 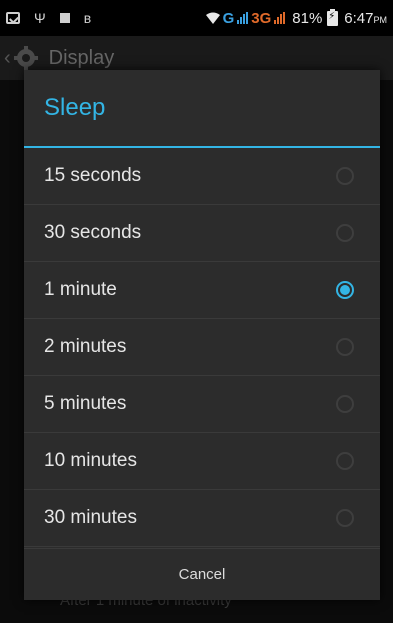 What do you see at coordinates (85, 346) in the screenshot?
I see `sleep-option-label: 2 minutes` at bounding box center [85, 346].